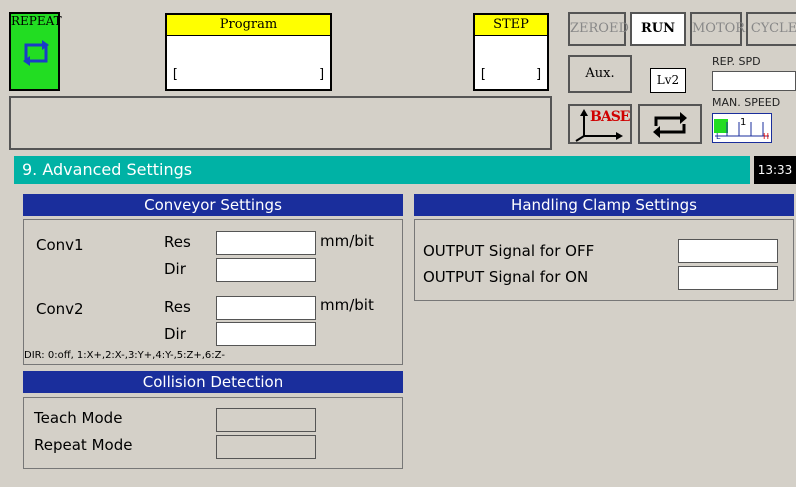  What do you see at coordinates (728, 278) in the screenshot?
I see `output-on-input` at bounding box center [728, 278].